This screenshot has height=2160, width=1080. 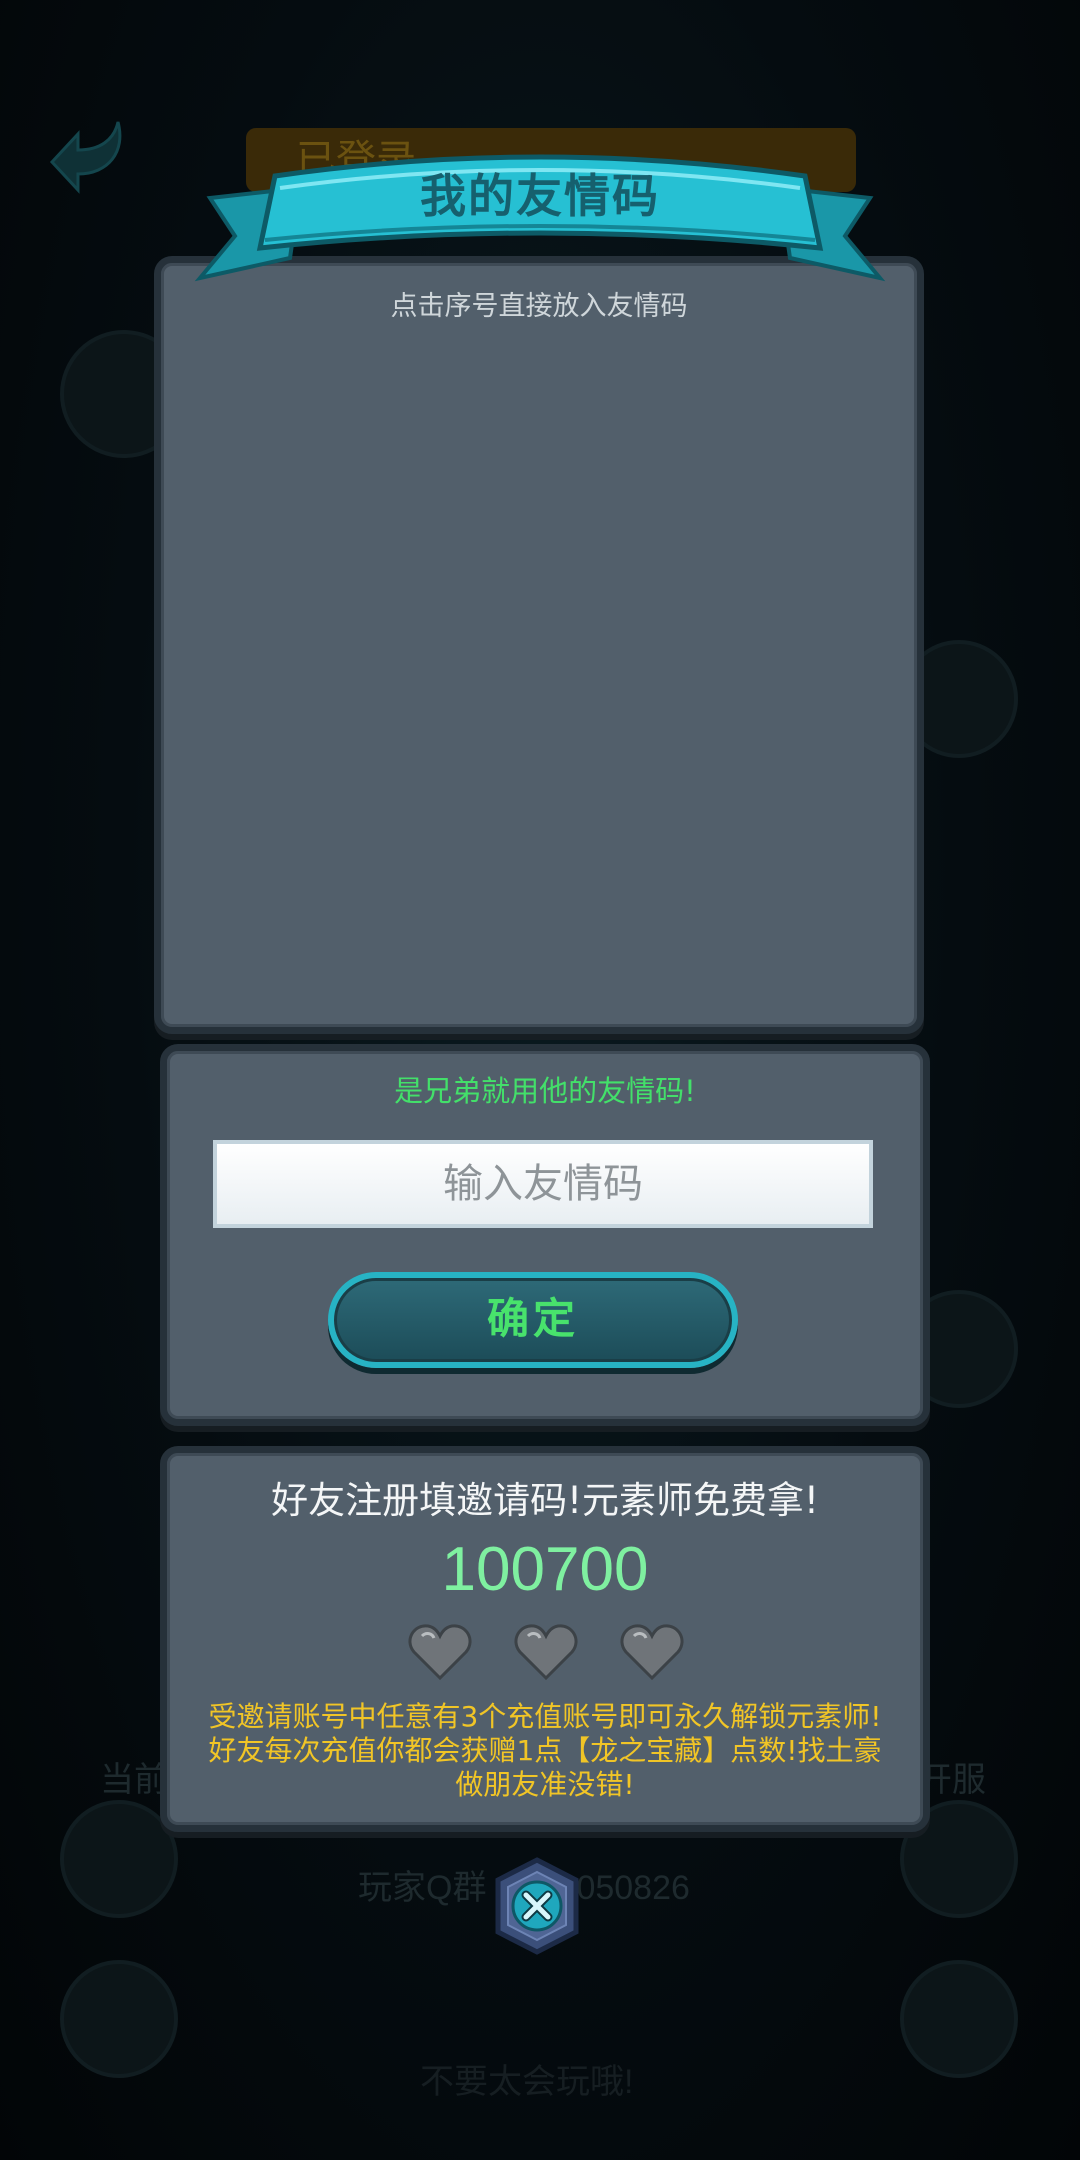 What do you see at coordinates (134, 1780) in the screenshot?
I see `background-text-left: 当前` at bounding box center [134, 1780].